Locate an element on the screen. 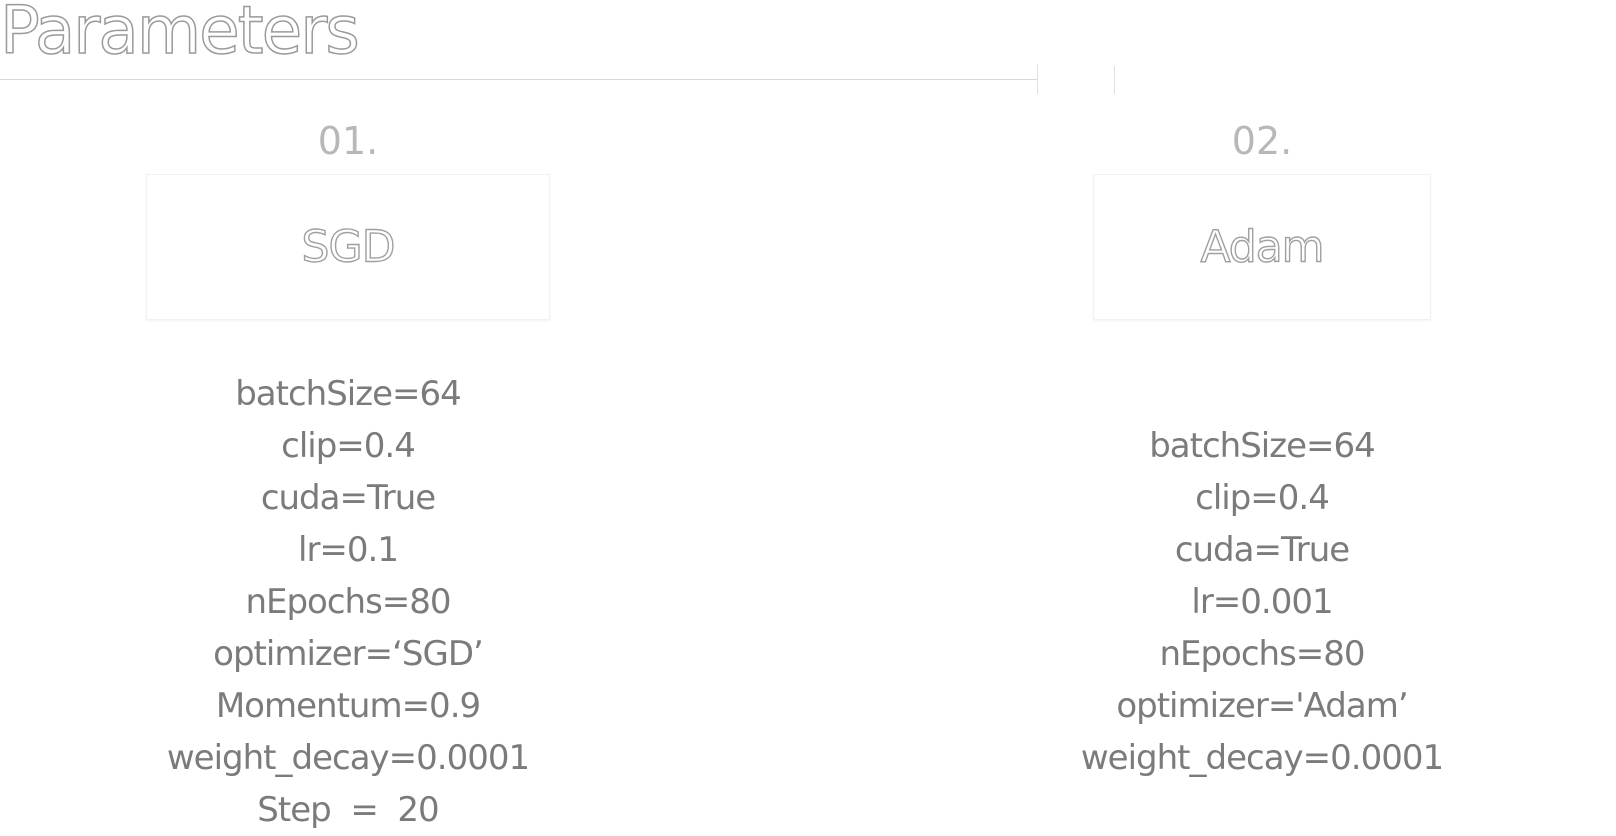 The width and height of the screenshot is (1616, 836). optimizer-name: SGD is located at coordinates (348, 247).